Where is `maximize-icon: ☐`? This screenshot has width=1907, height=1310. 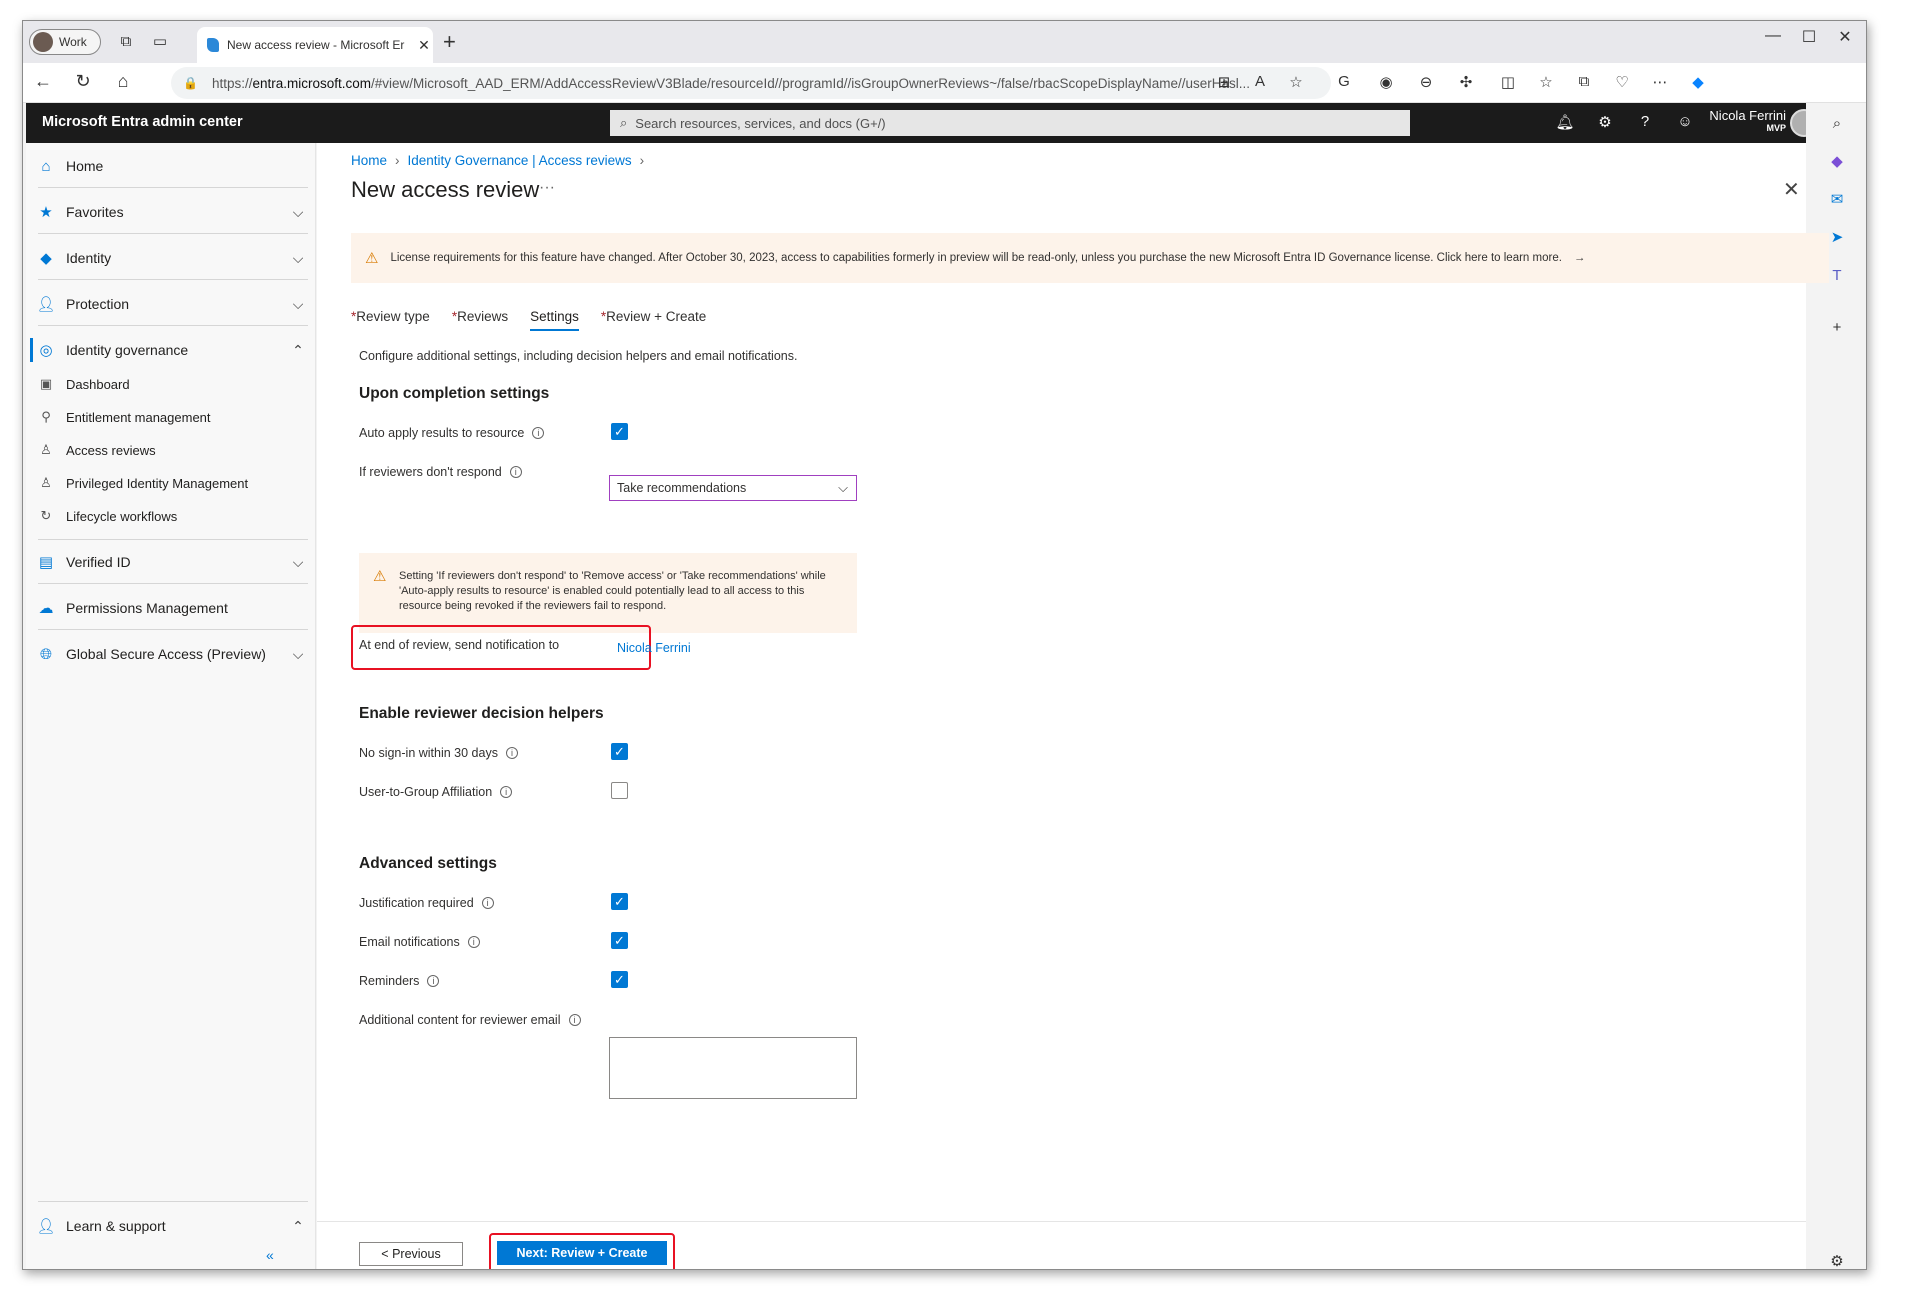 maximize-icon: ☐ is located at coordinates (1809, 37).